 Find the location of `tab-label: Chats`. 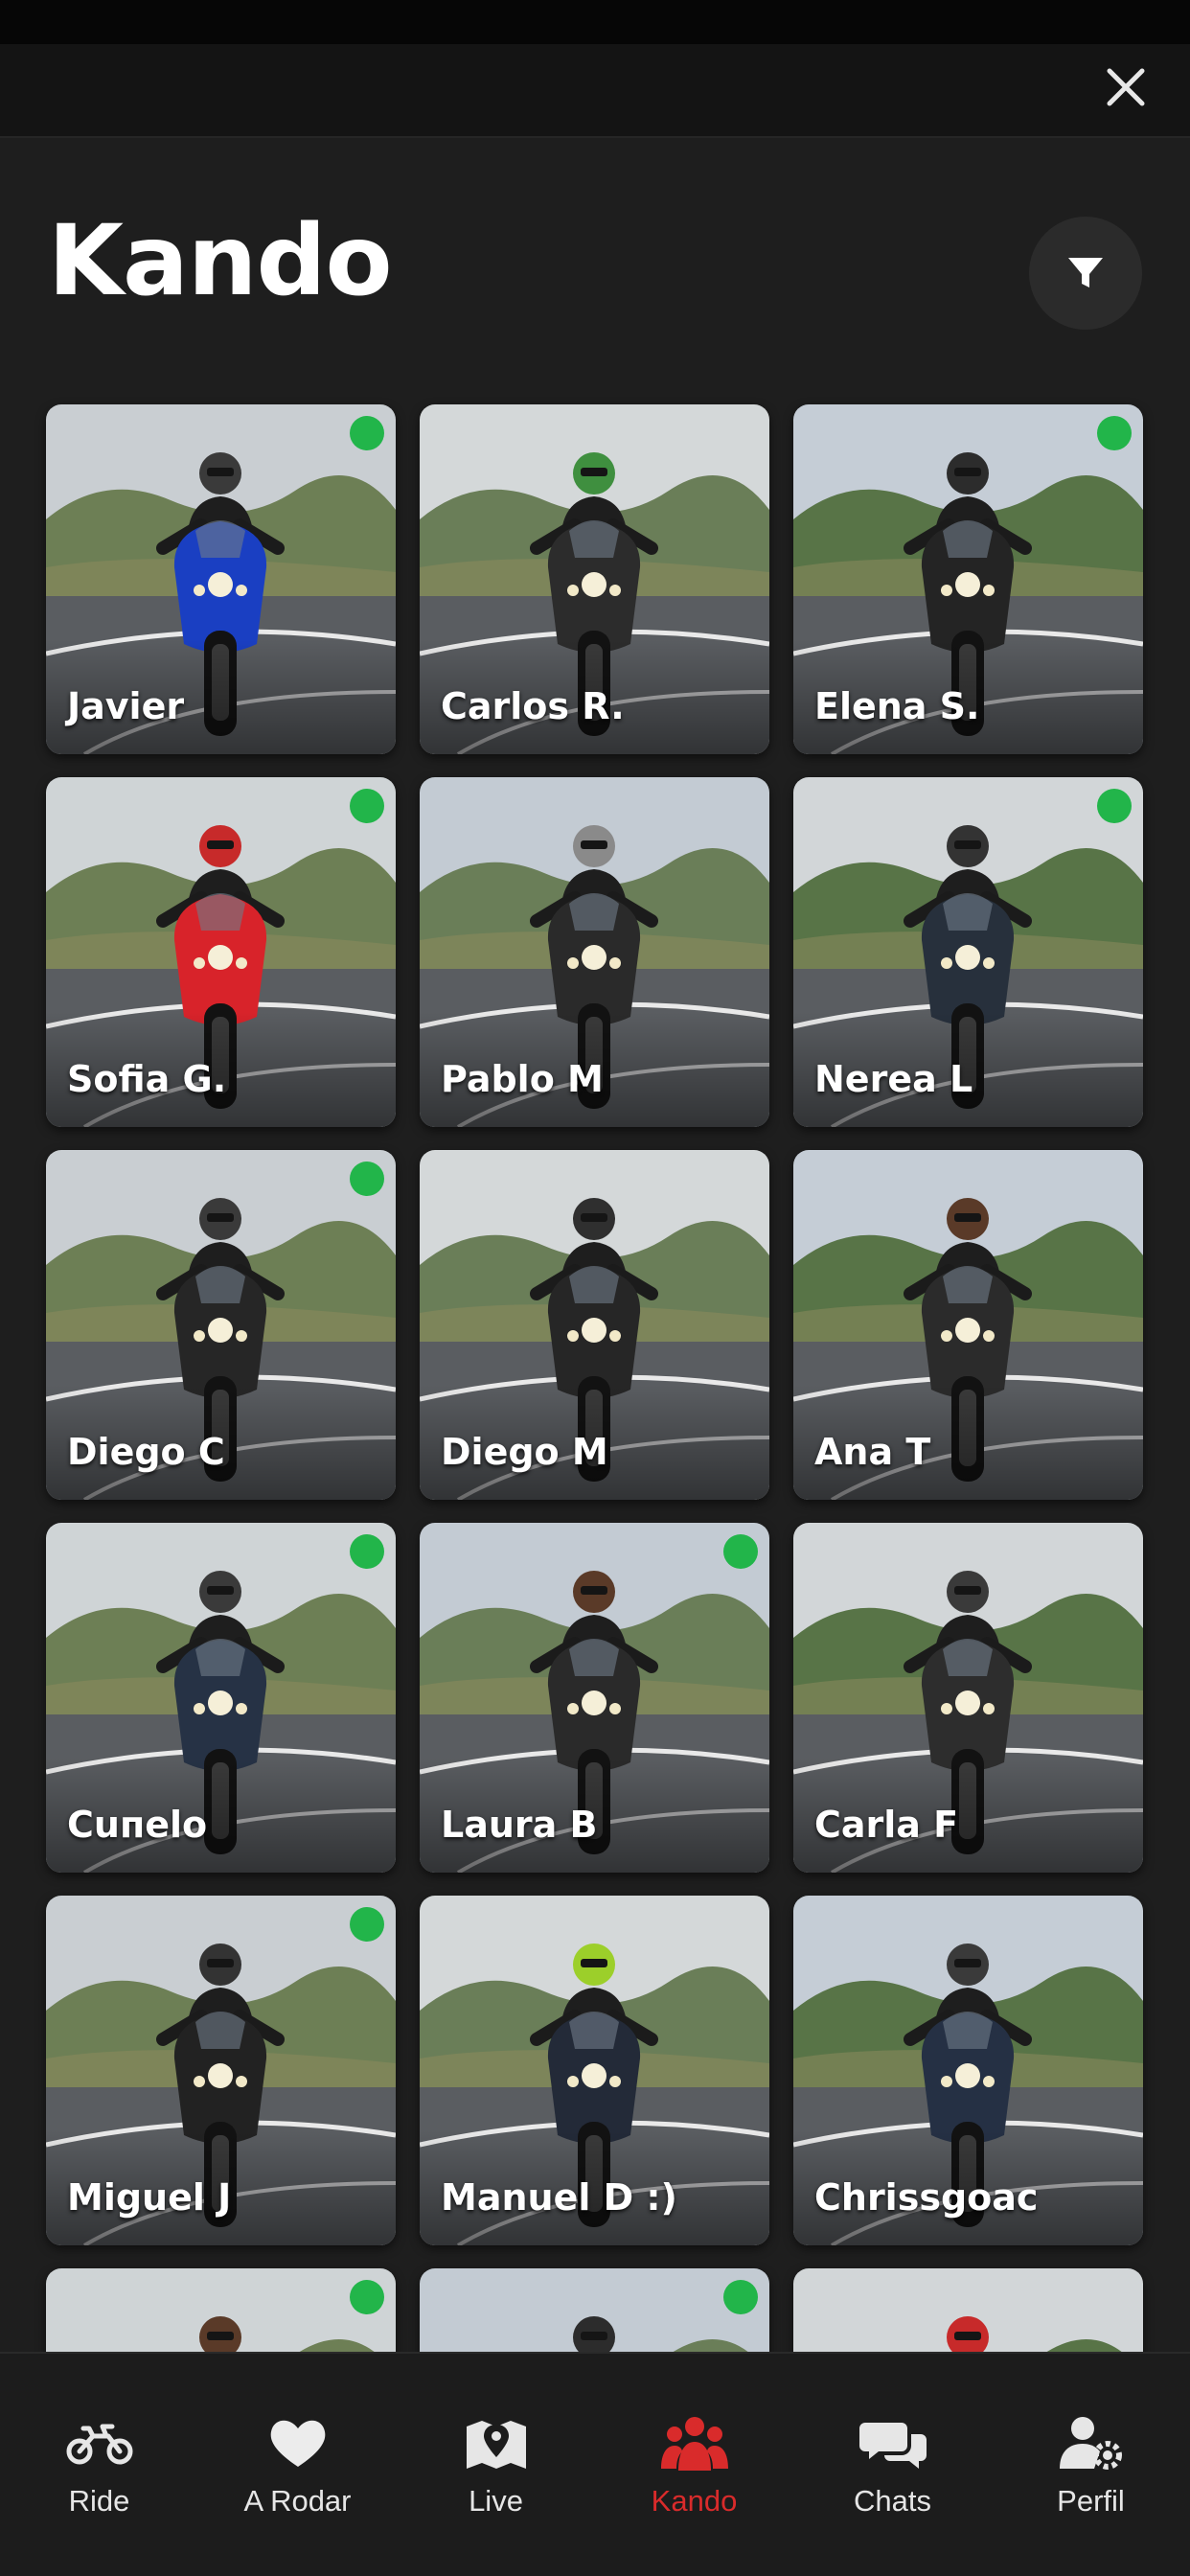

tab-label: Chats is located at coordinates (893, 2501).